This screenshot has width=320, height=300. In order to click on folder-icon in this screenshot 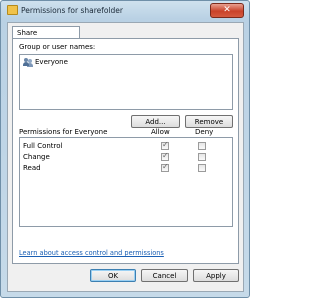, I will do `click(12, 10)`.